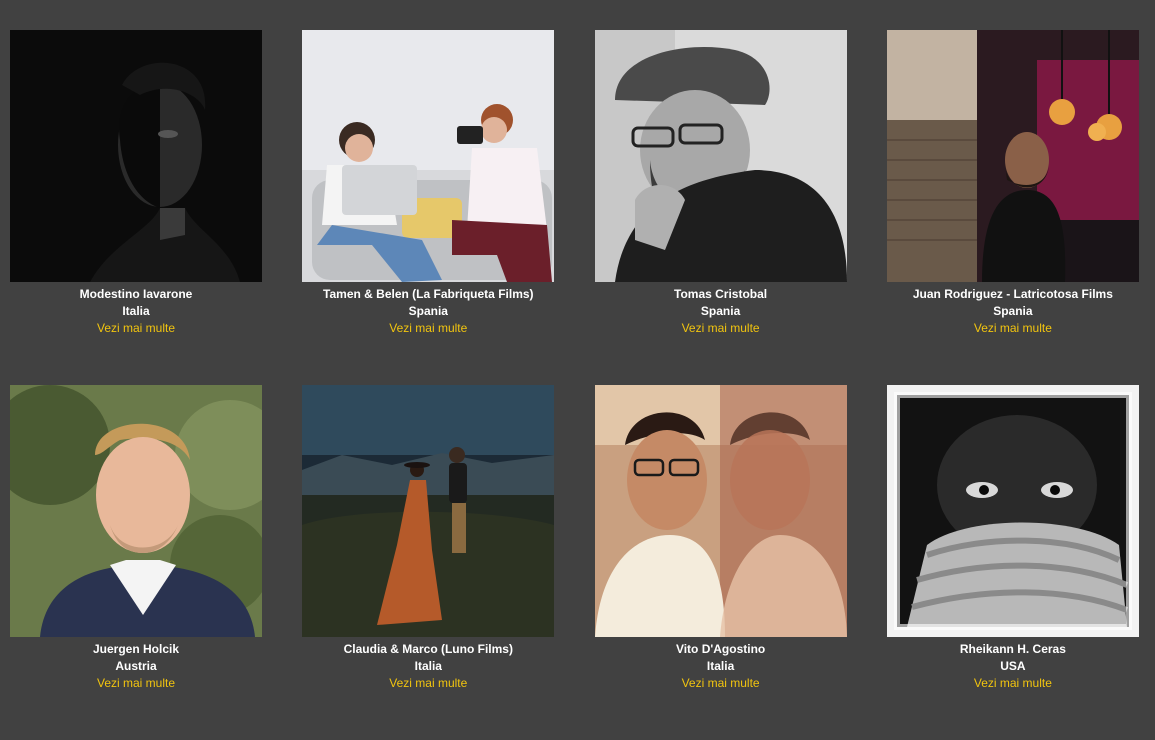 The image size is (1155, 740). I want to click on photographer-name: Rheikann H. Ceras, so click(1012, 649).